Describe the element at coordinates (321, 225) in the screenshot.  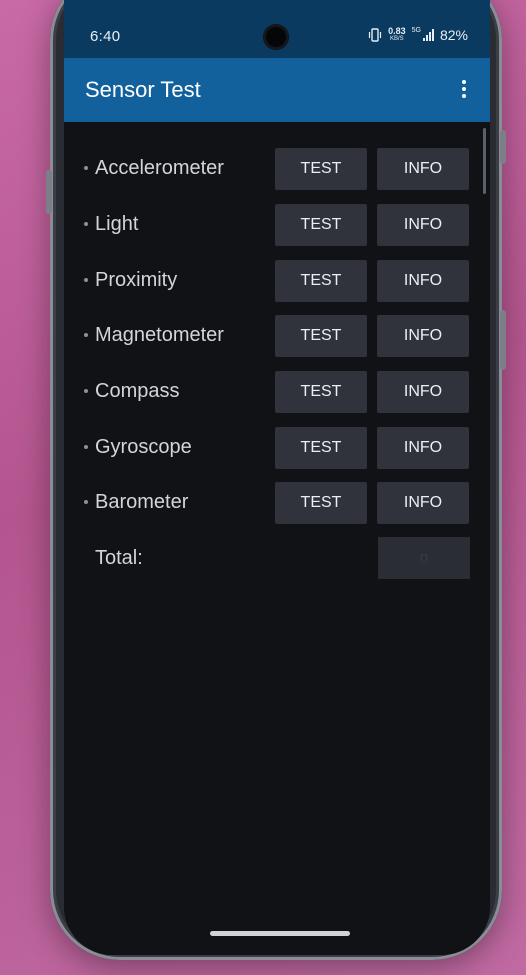
I see `test-button-light: TEST` at that location.